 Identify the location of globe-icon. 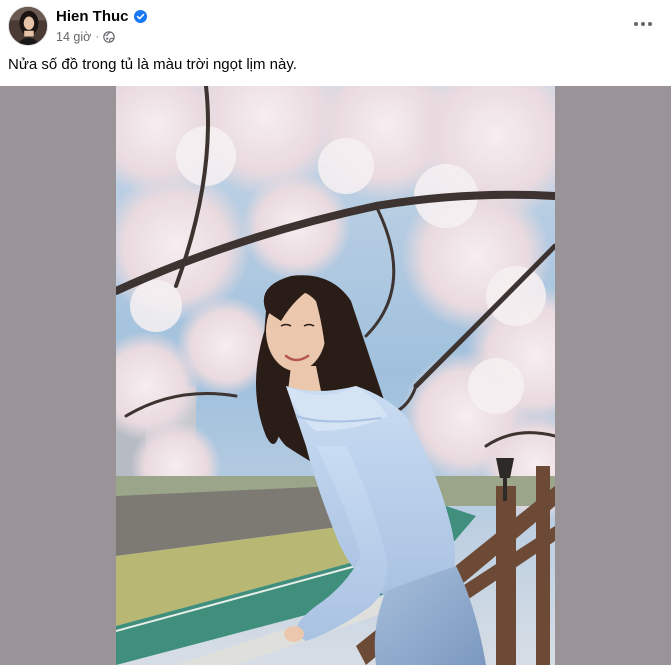
(109, 37).